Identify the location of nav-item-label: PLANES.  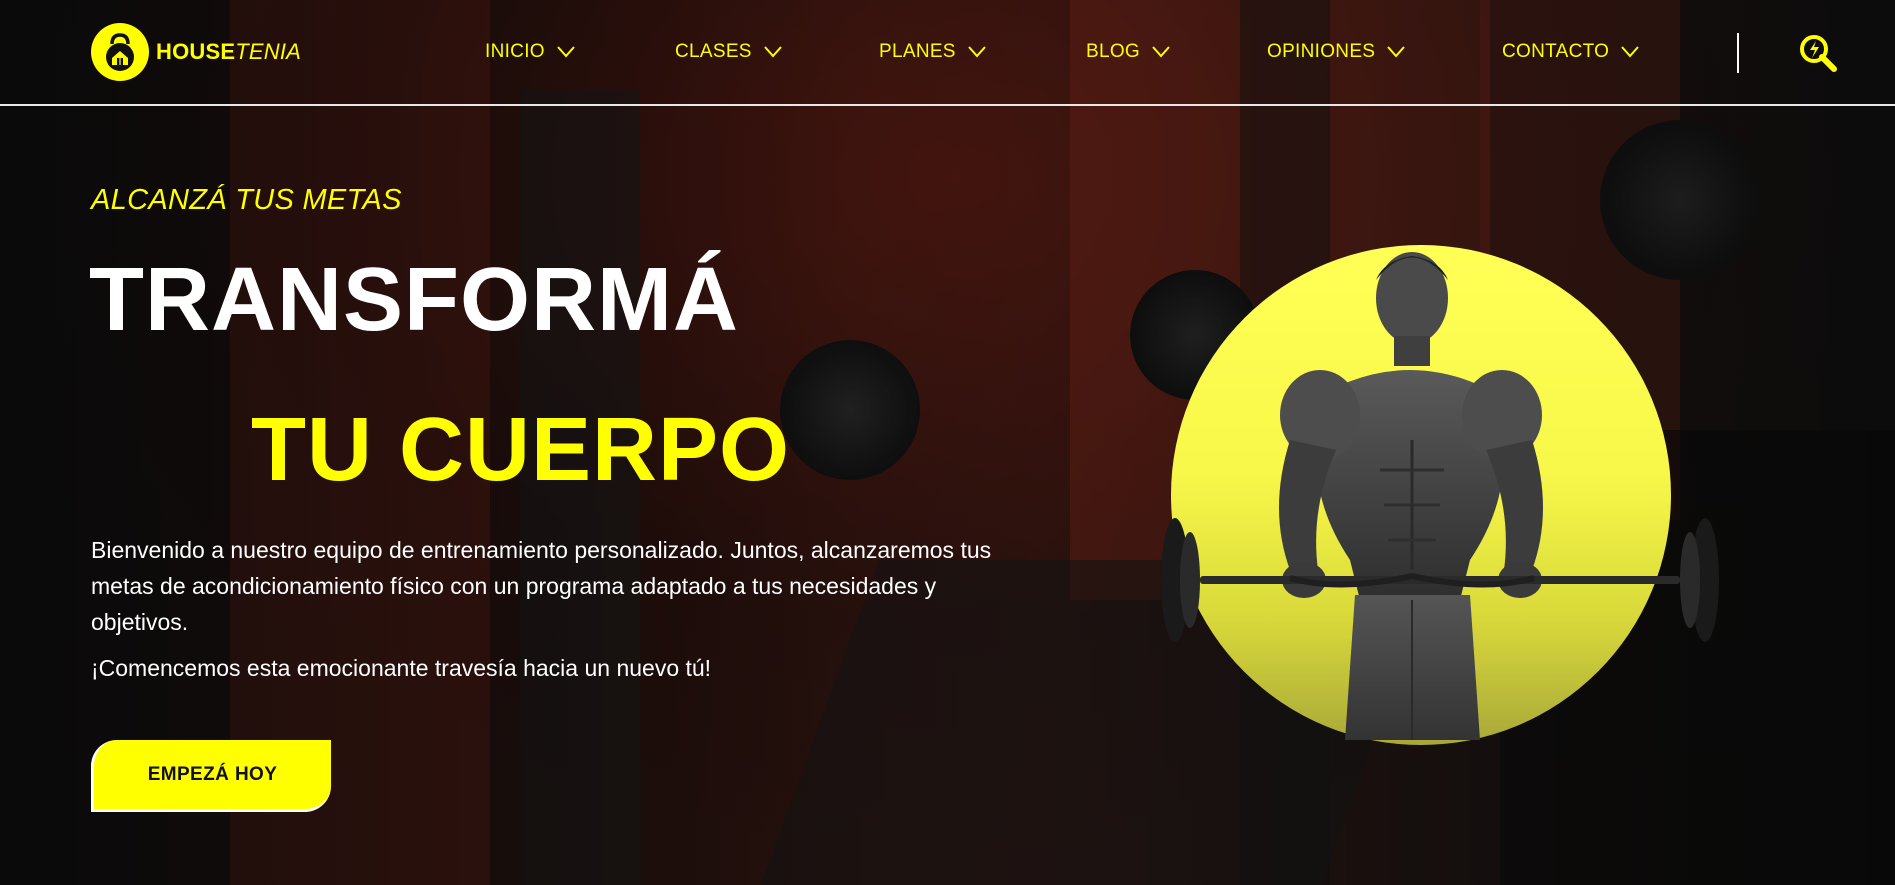
(917, 51).